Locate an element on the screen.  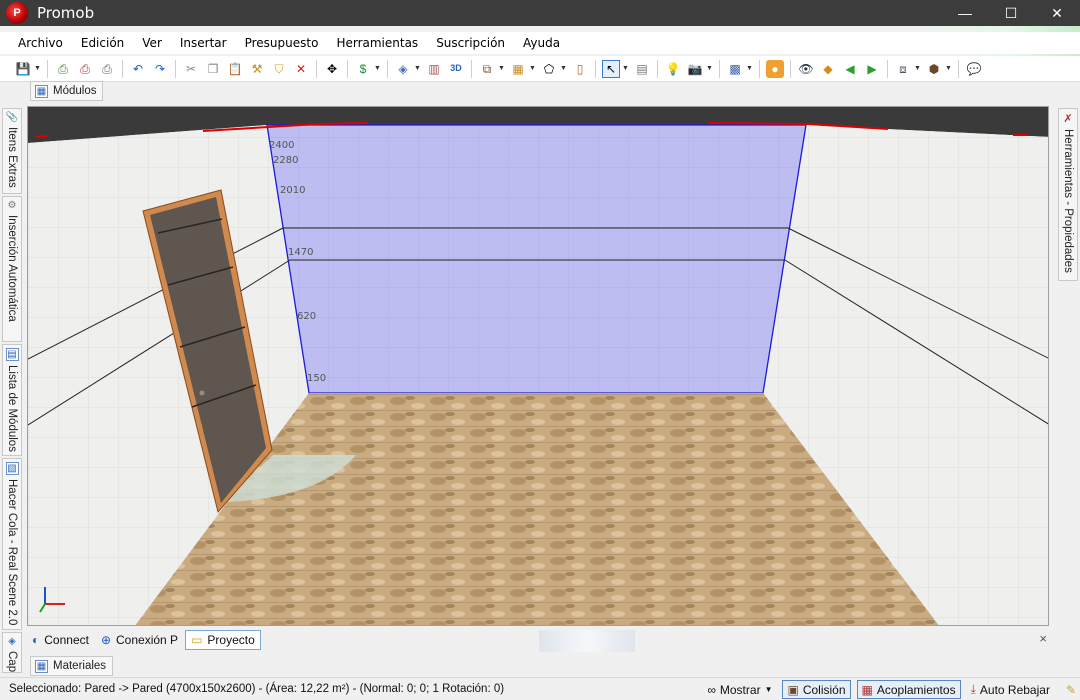
layers-dropdown-icon: ▼ is located at coordinates (417, 68).